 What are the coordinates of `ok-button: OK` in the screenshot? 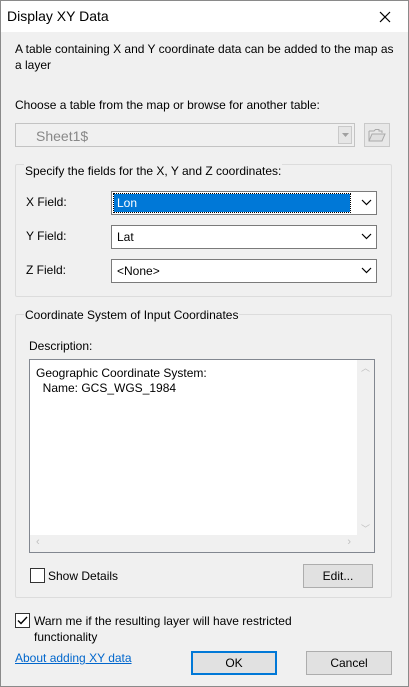 It's located at (234, 663).